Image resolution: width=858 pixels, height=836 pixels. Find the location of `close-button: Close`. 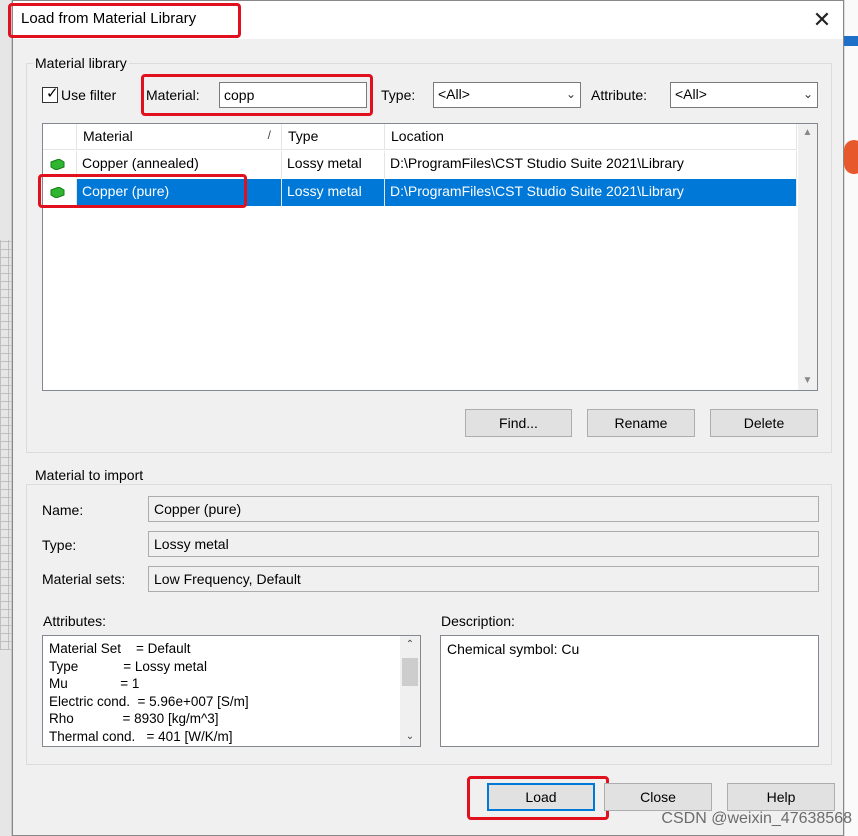

close-button: Close is located at coordinates (658, 797).